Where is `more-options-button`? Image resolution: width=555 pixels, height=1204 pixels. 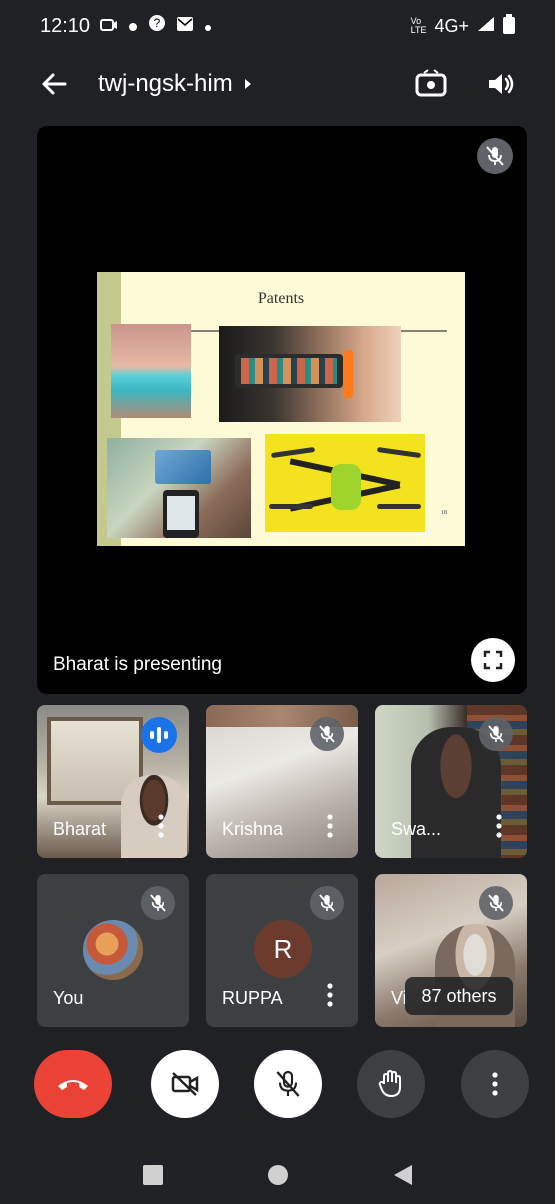
more-options-button is located at coordinates (495, 1084).